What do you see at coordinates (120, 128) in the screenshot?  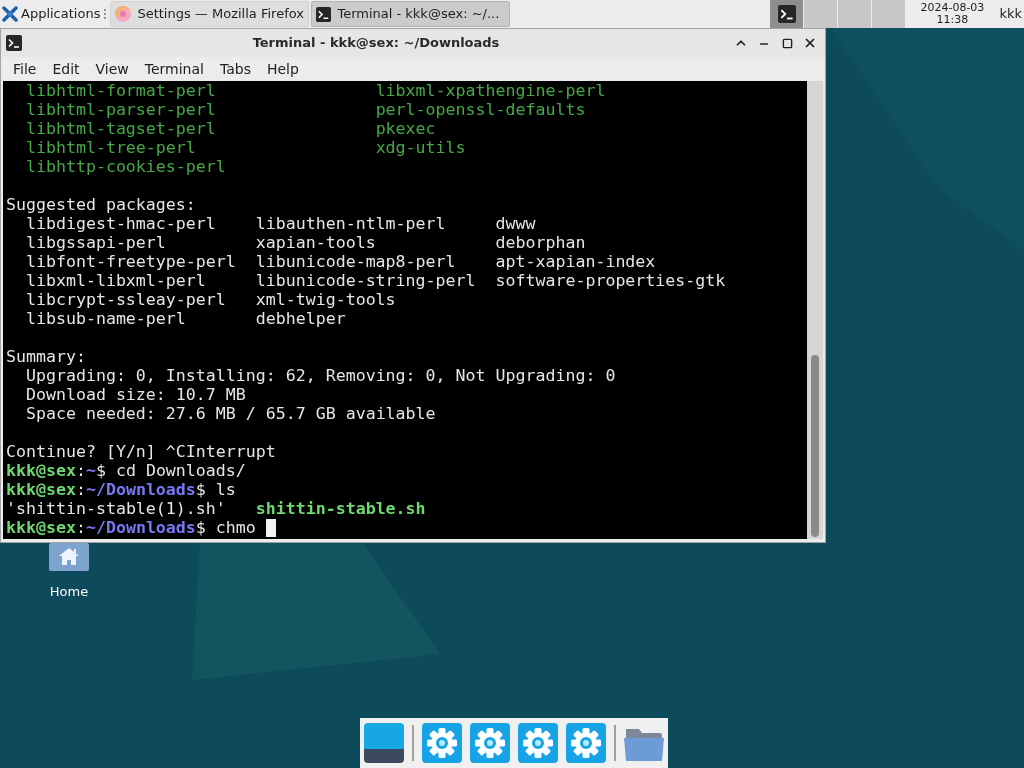 I see `package-name: libhtml-tagset-perl` at bounding box center [120, 128].